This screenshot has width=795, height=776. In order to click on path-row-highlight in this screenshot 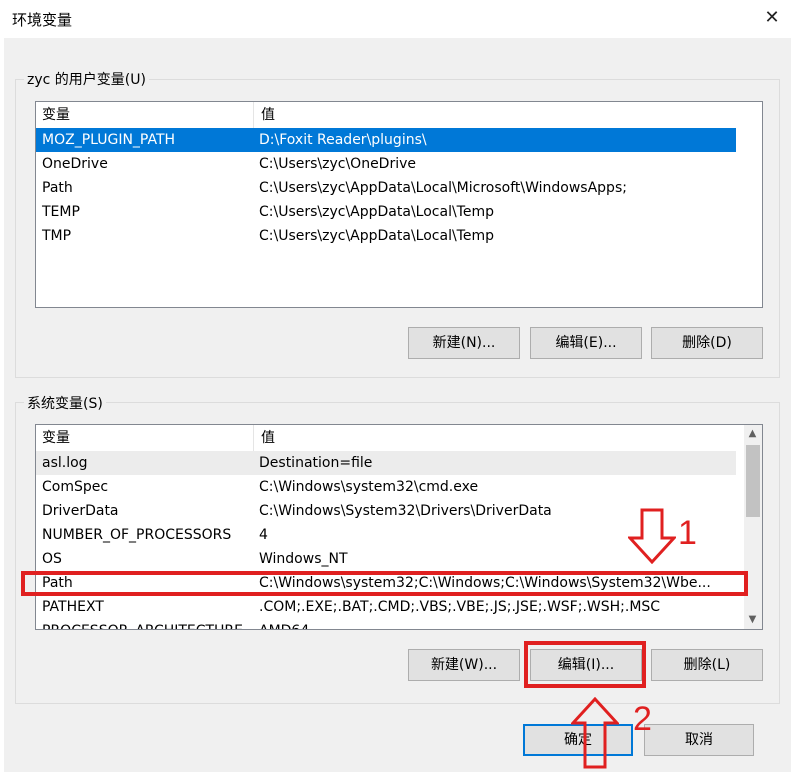, I will do `click(384, 583)`.